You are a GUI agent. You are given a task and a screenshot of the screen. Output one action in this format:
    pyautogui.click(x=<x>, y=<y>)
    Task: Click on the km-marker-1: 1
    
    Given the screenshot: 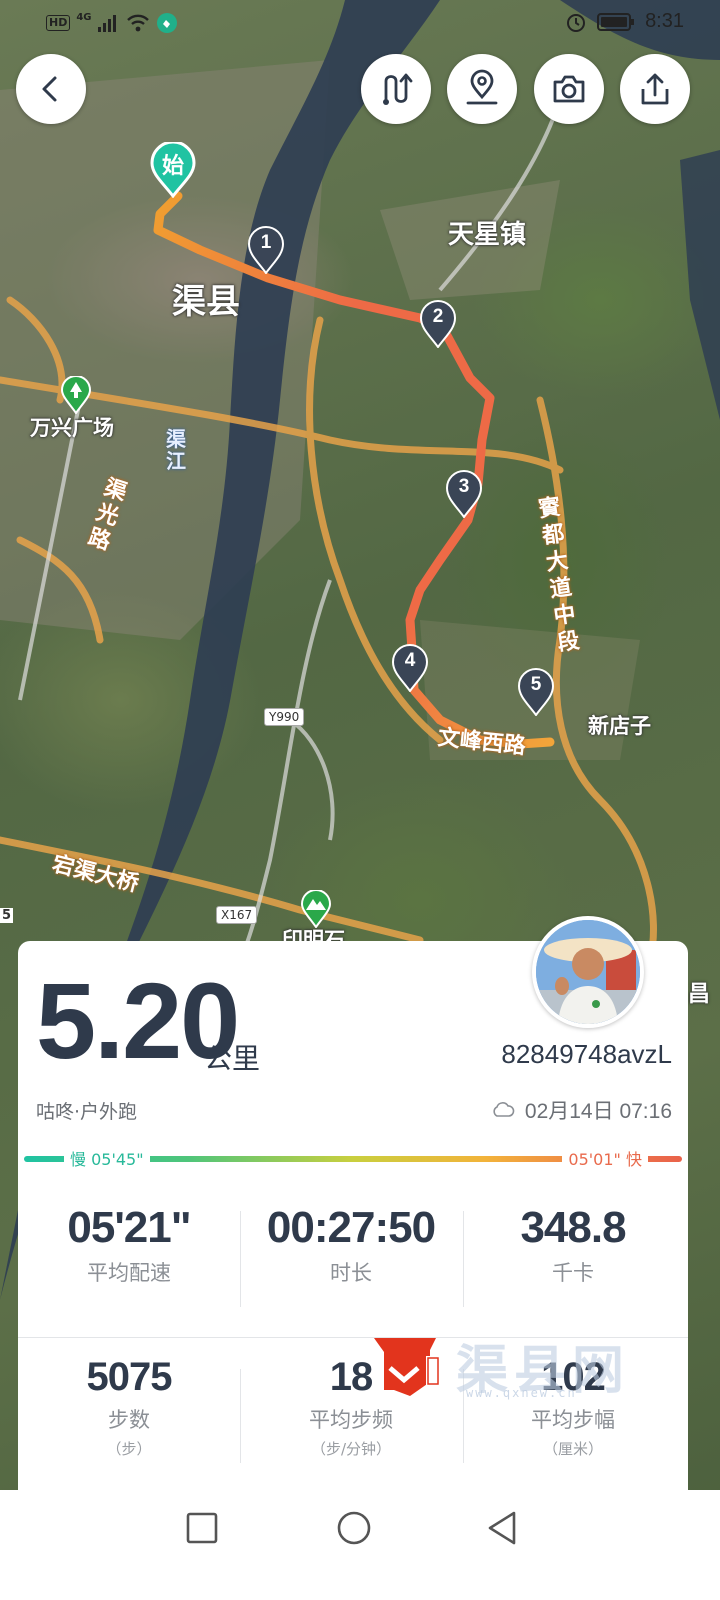 What is the action you would take?
    pyautogui.click(x=266, y=250)
    